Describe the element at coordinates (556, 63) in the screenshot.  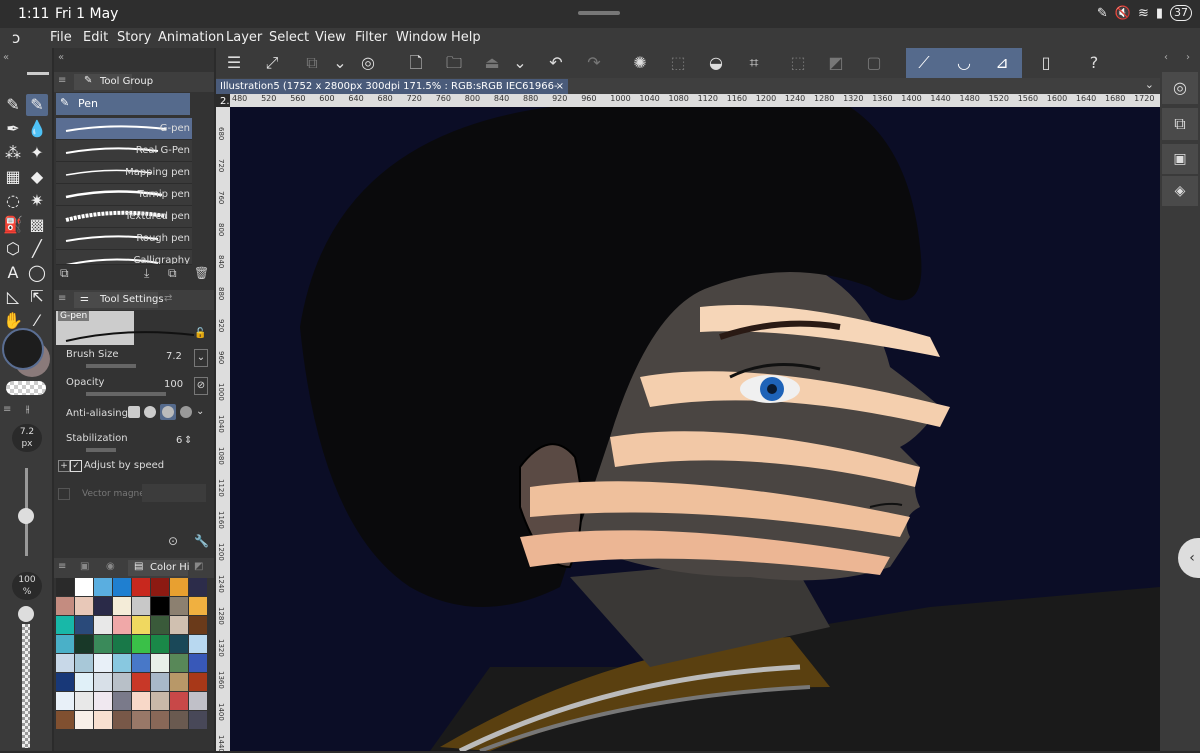
I see `undo-icon: ↶` at that location.